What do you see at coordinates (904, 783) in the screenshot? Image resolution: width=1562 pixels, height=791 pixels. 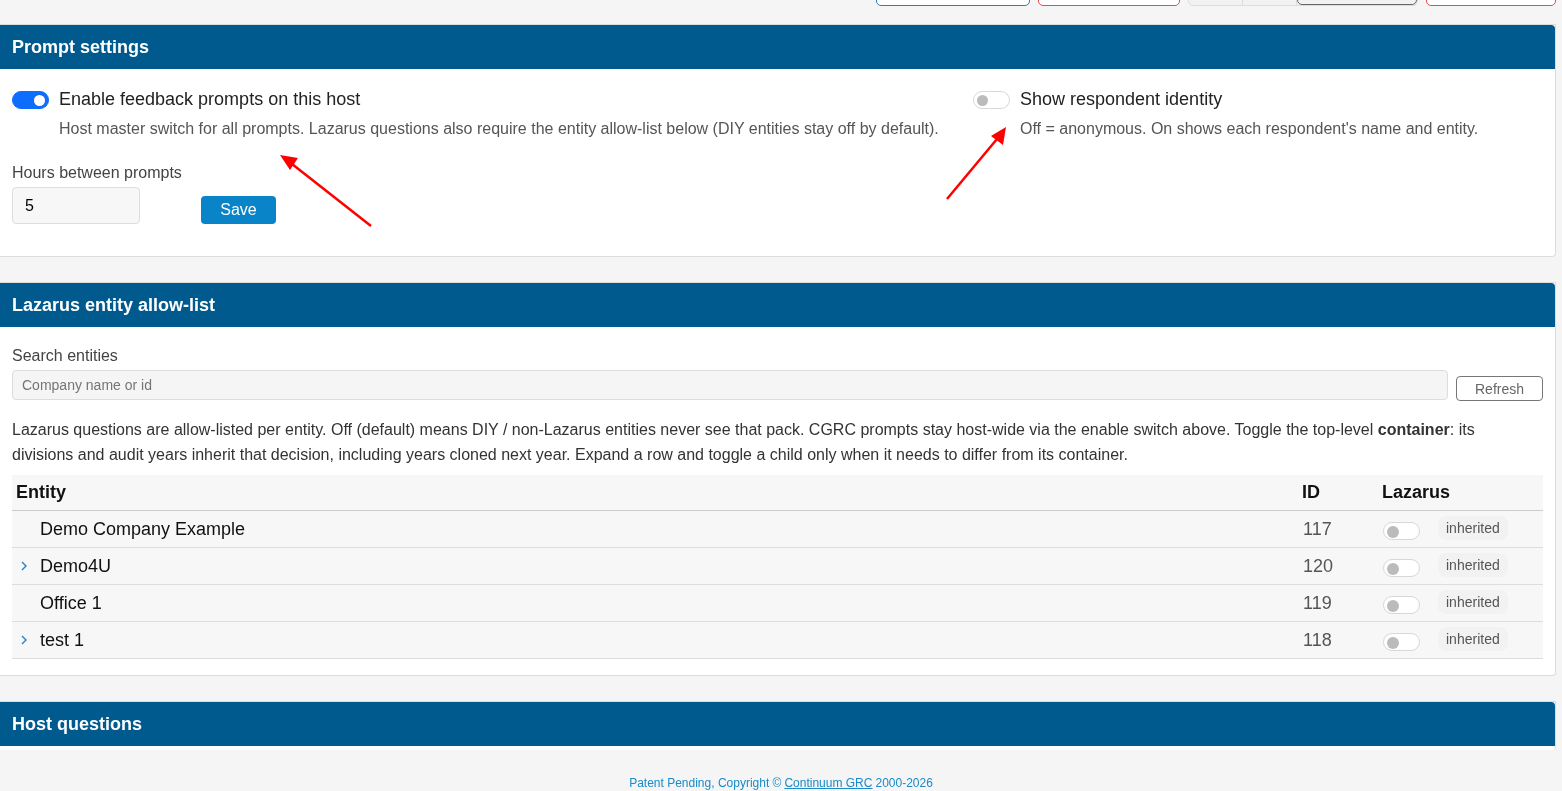 I see `copyright-years: 2000-2026` at bounding box center [904, 783].